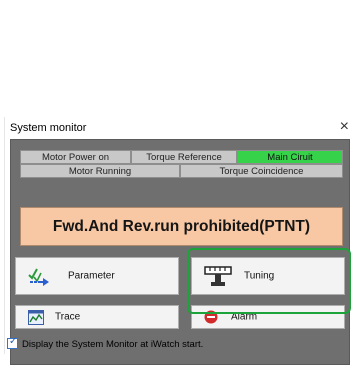 This screenshot has height=365, width=357. What do you see at coordinates (261, 171) in the screenshot?
I see `status-torque-coincidence: Torque Coincidence` at bounding box center [261, 171].